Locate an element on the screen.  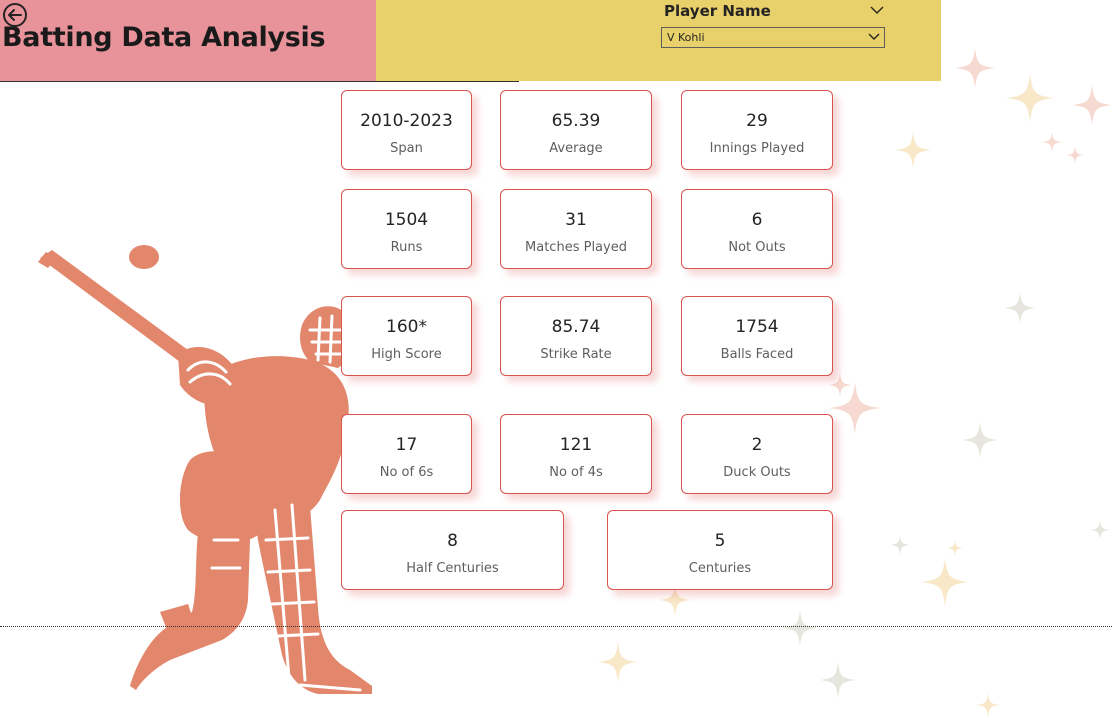
stat-card-average: 65.39 Average is located at coordinates (576, 130).